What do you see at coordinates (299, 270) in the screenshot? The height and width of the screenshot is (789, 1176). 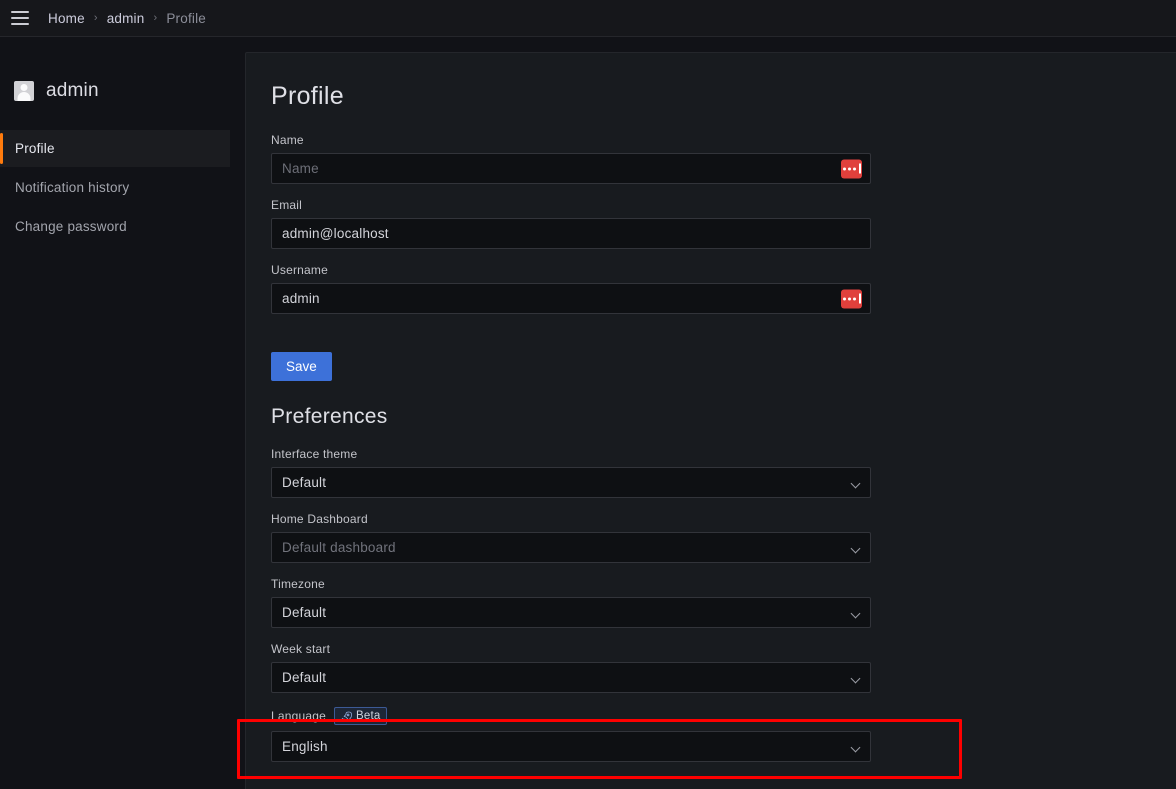 I see `field-label-username: Username` at bounding box center [299, 270].